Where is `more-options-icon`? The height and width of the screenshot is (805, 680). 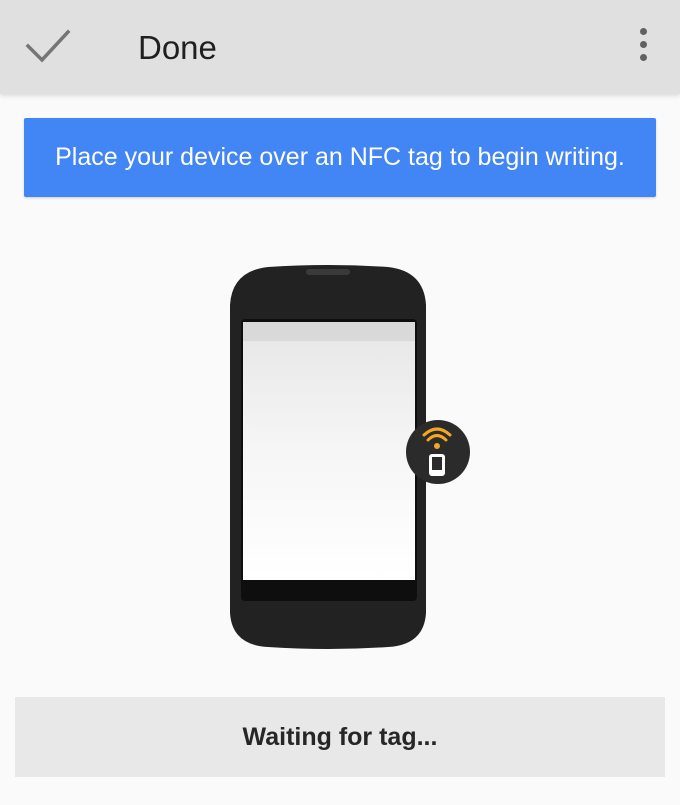
more-options-icon is located at coordinates (643, 44).